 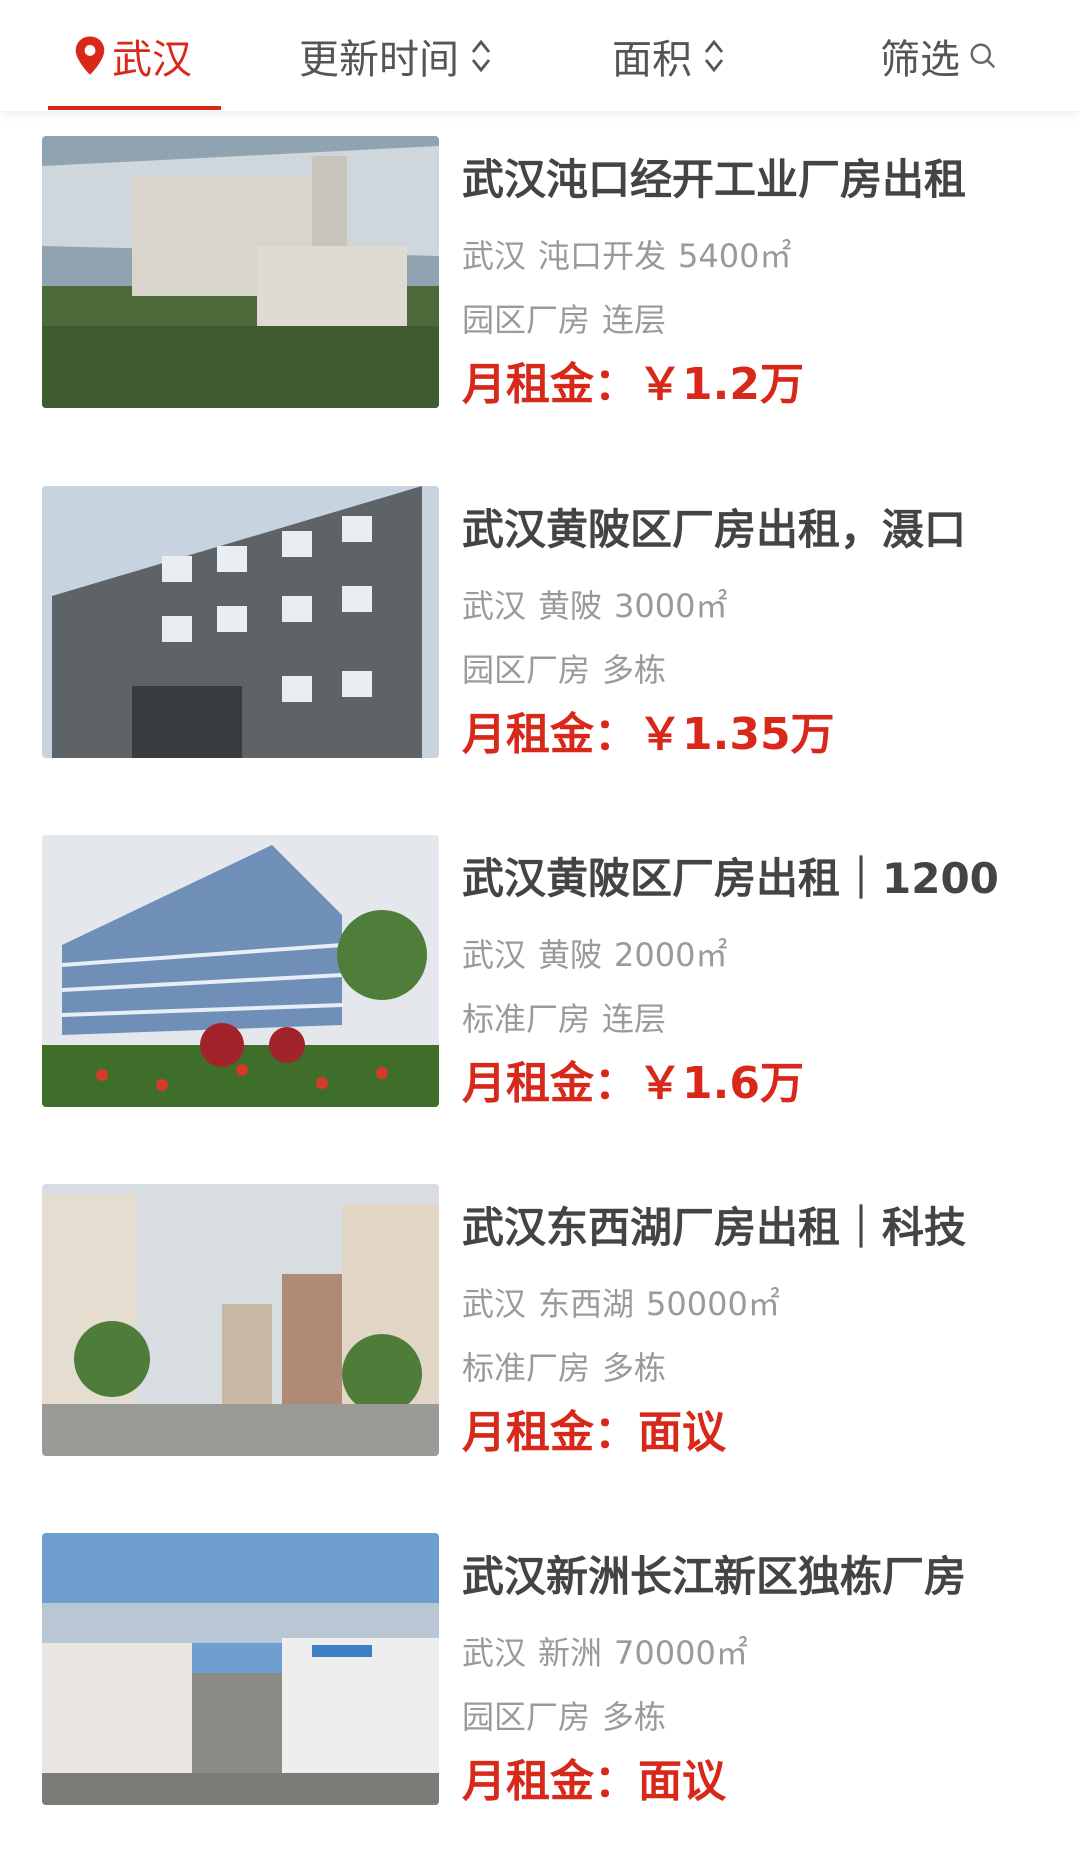 What do you see at coordinates (379, 60) in the screenshot?
I see `sort-time-label: 更新时间` at bounding box center [379, 60].